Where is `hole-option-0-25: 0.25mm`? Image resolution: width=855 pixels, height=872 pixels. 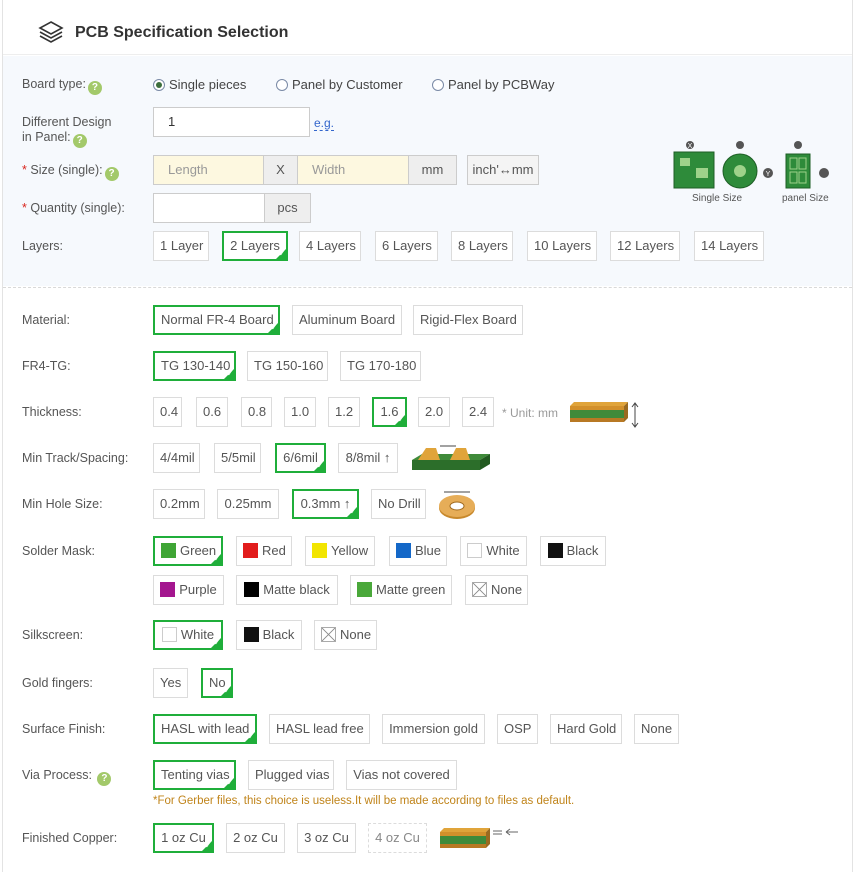
hole-option-0-25: 0.25mm is located at coordinates (248, 504).